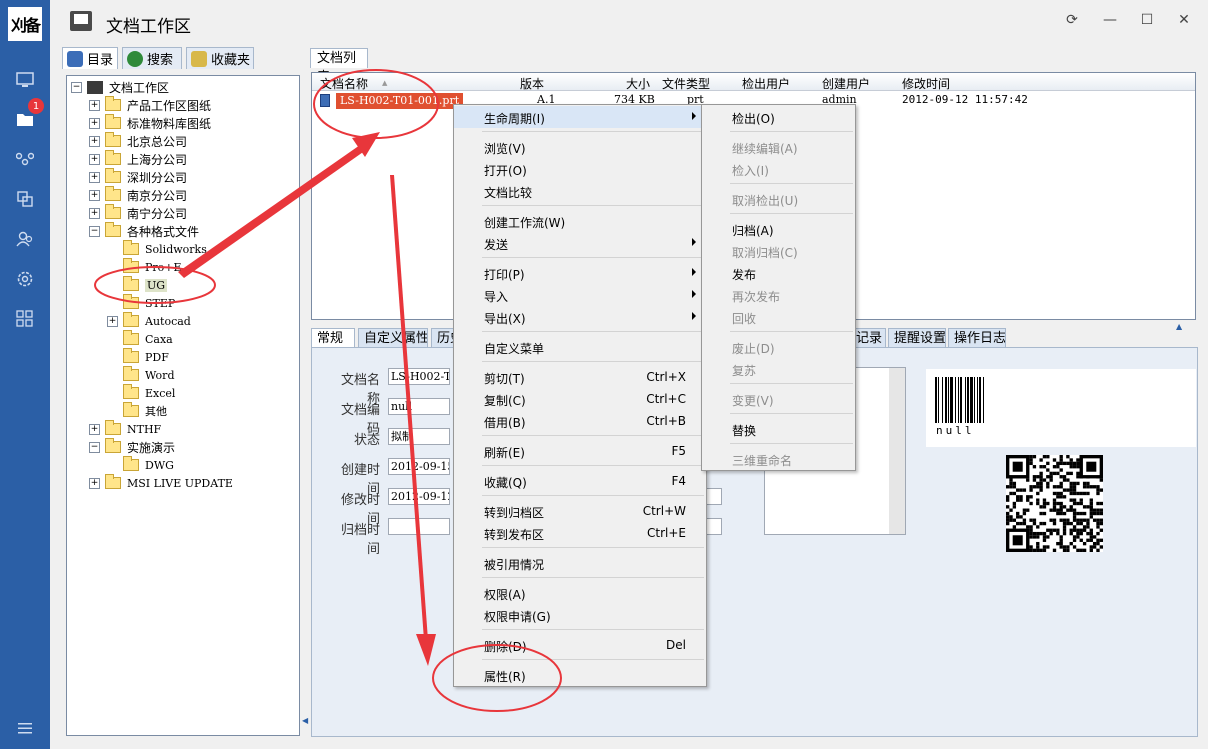 Image resolution: width=1208 pixels, height=749 pixels. Describe the element at coordinates (125, 429) in the screenshot. I see `tree-item: + NTHF` at that location.